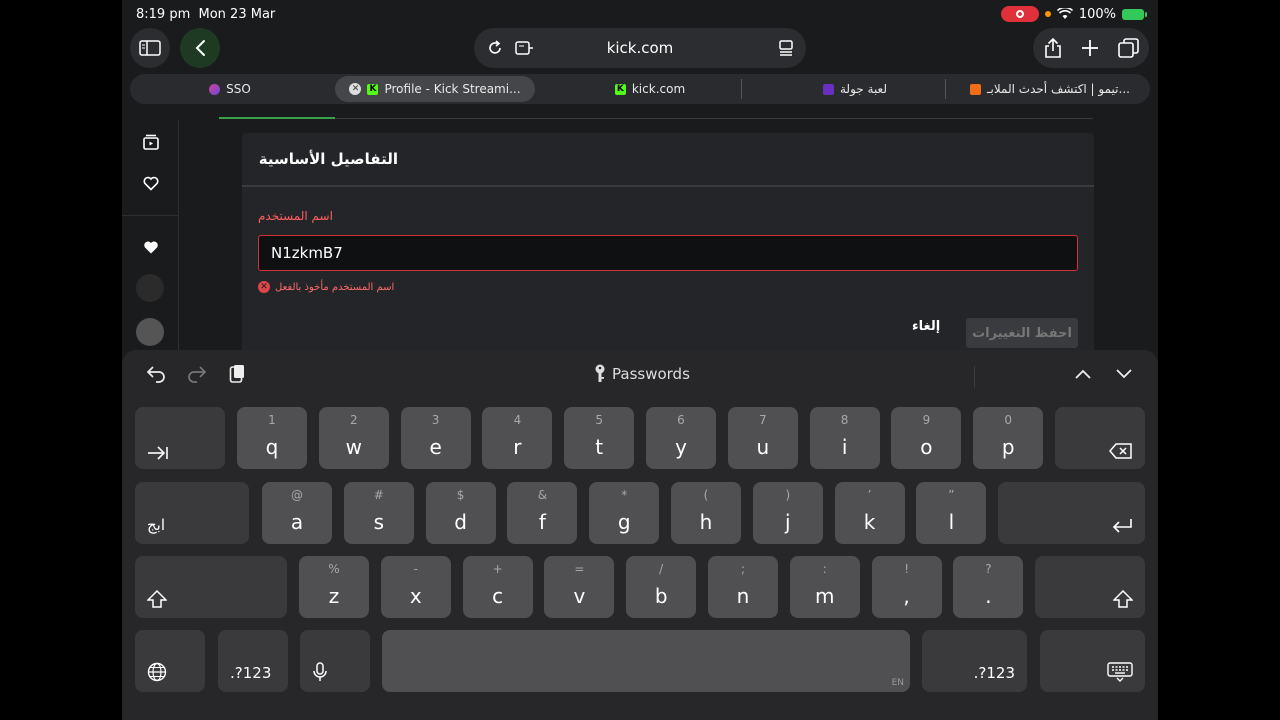 This screenshot has width=1280, height=720. What do you see at coordinates (988, 587) in the screenshot?
I see `key-.: ?.` at bounding box center [988, 587].